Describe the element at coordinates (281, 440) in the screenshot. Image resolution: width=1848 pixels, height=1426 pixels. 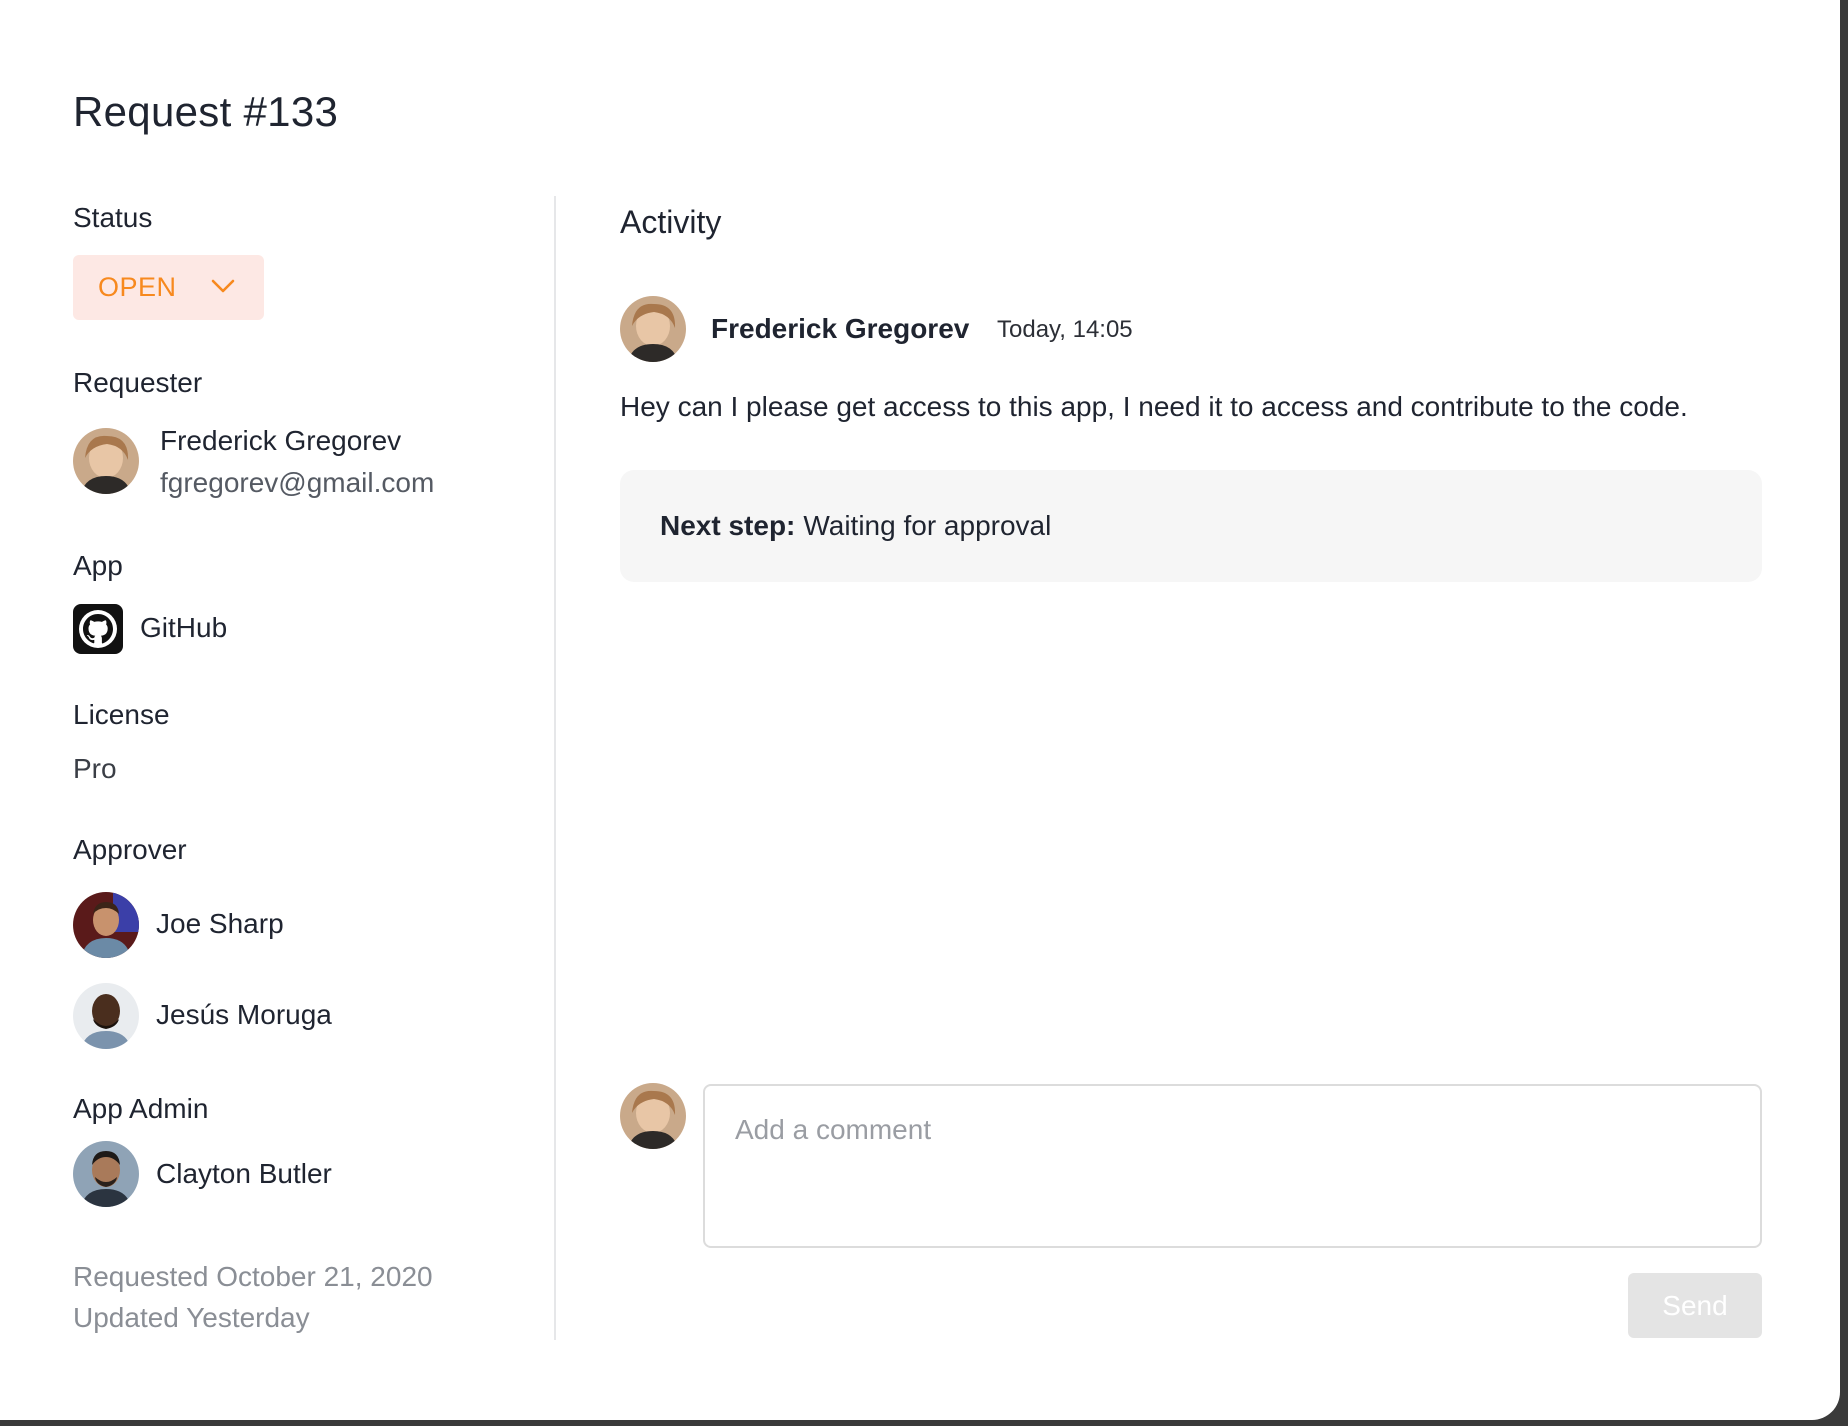
I see `requester-name: Frederick Gregorev` at that location.